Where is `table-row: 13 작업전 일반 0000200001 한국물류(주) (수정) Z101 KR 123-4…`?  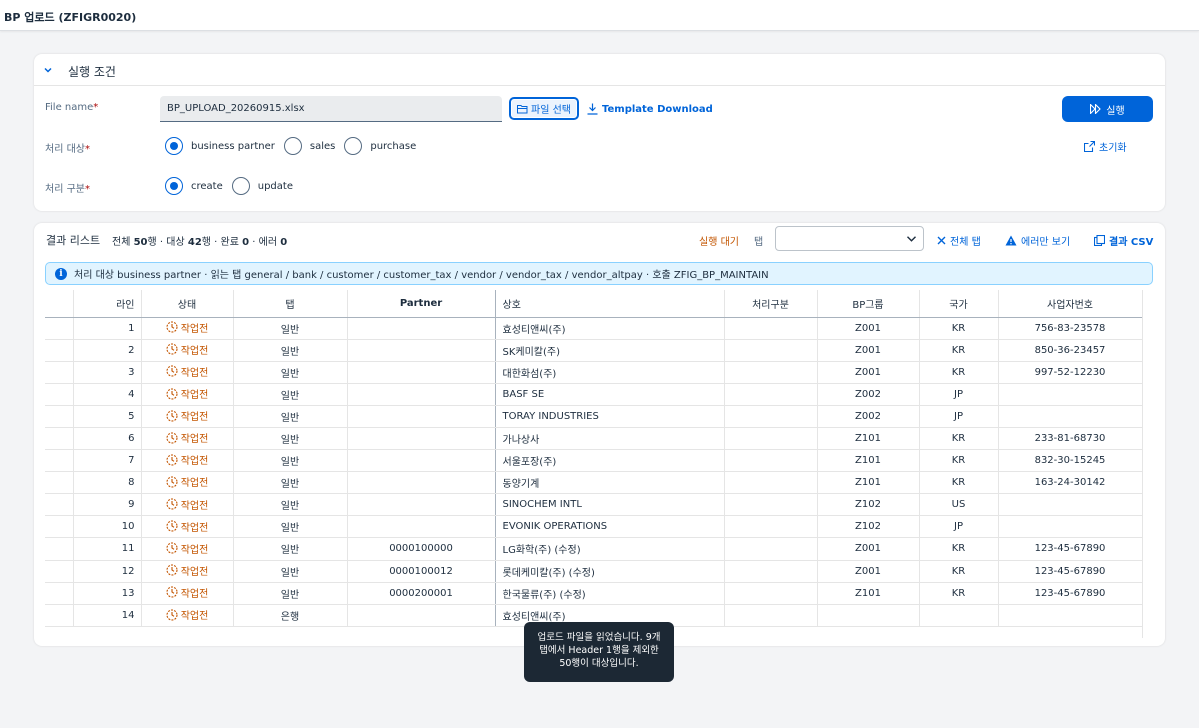
table-row: 13 작업전 일반 0000200001 한국물류(주) (수정) Z101 KR 123-4… is located at coordinates (594, 593).